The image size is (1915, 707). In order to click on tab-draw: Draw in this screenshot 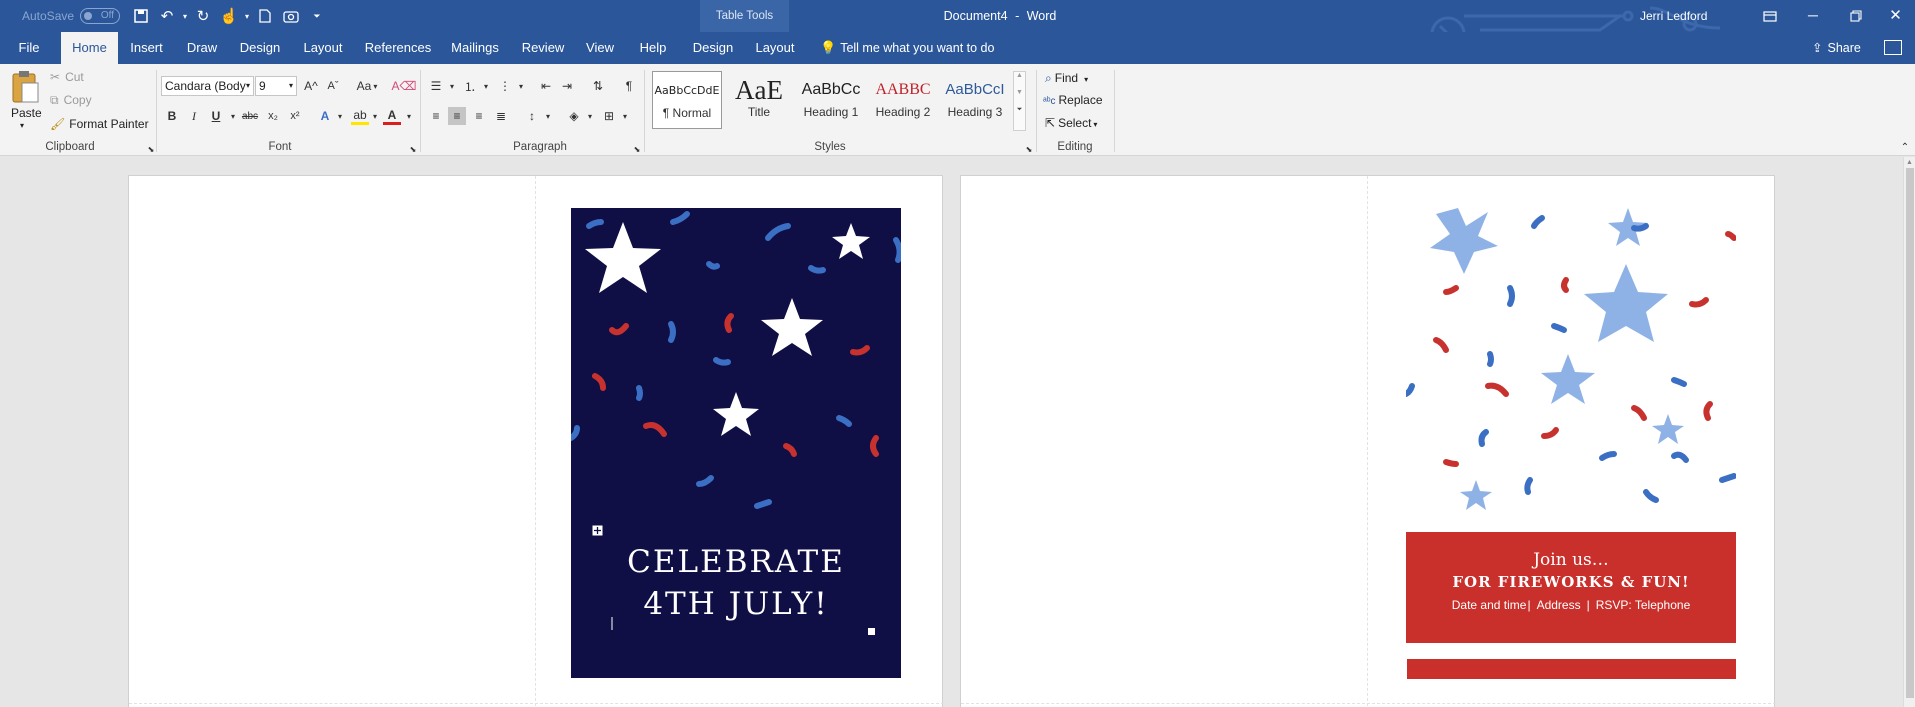, I will do `click(202, 48)`.